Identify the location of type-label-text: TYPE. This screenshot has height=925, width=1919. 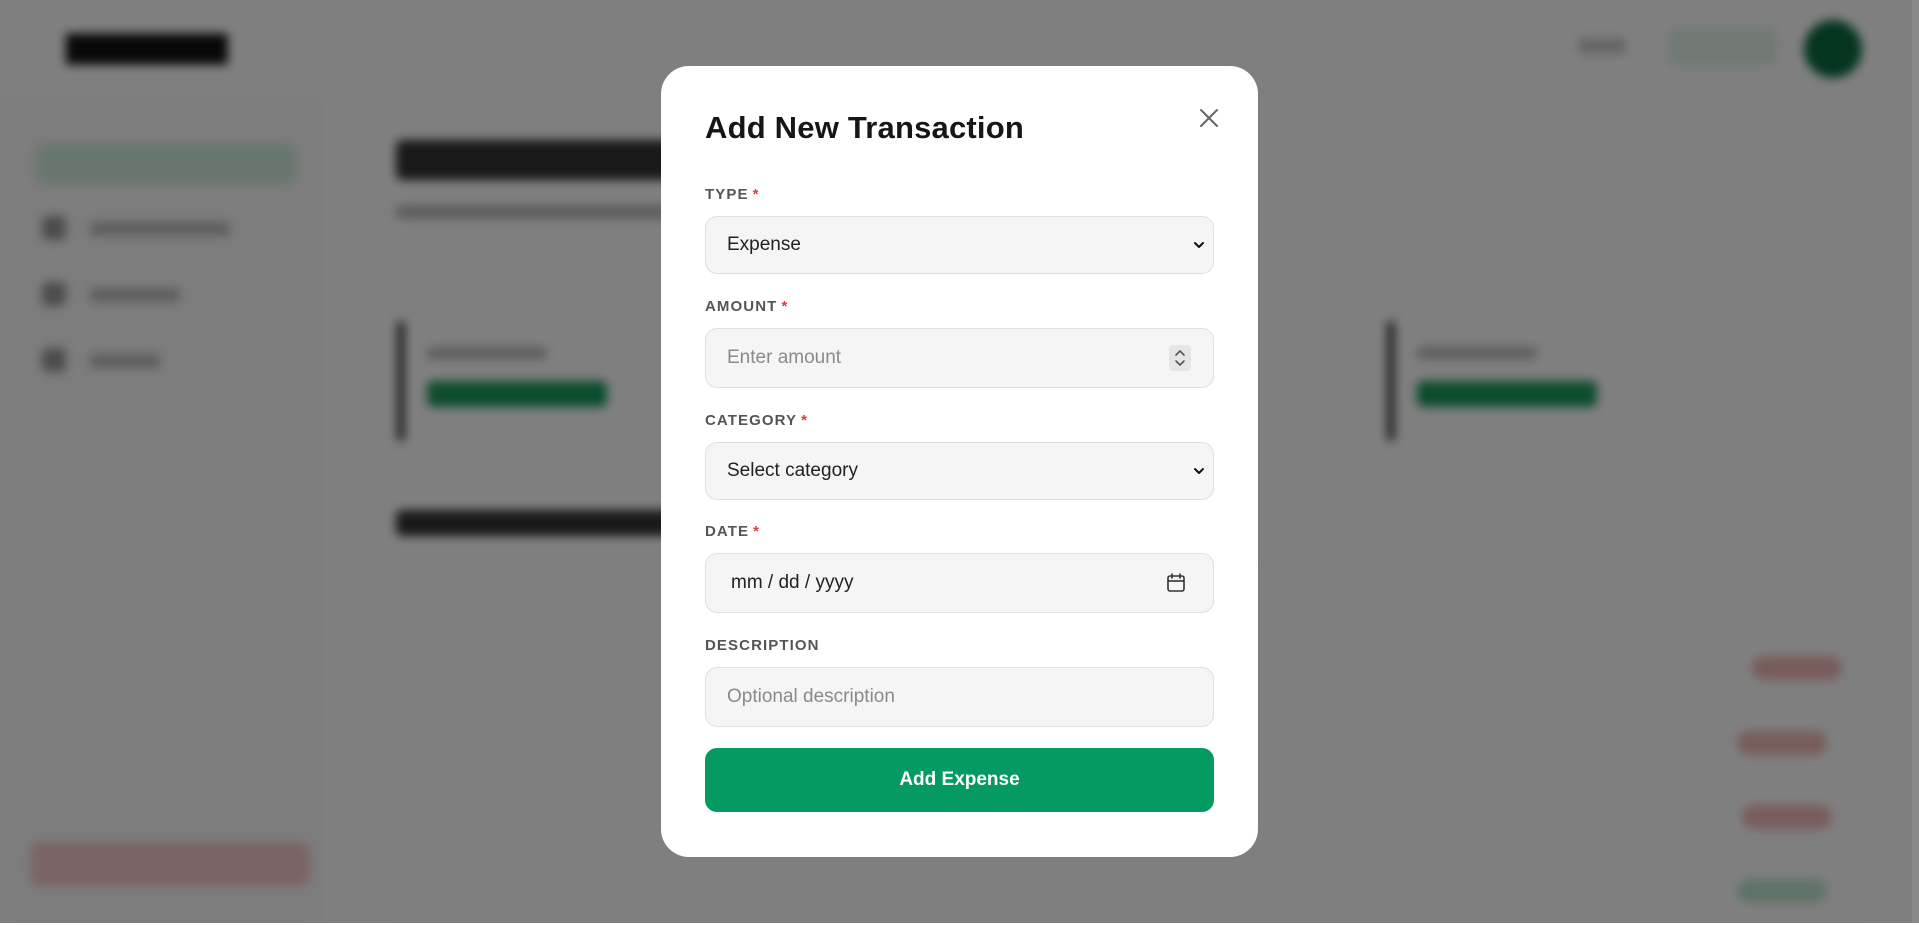
(727, 194).